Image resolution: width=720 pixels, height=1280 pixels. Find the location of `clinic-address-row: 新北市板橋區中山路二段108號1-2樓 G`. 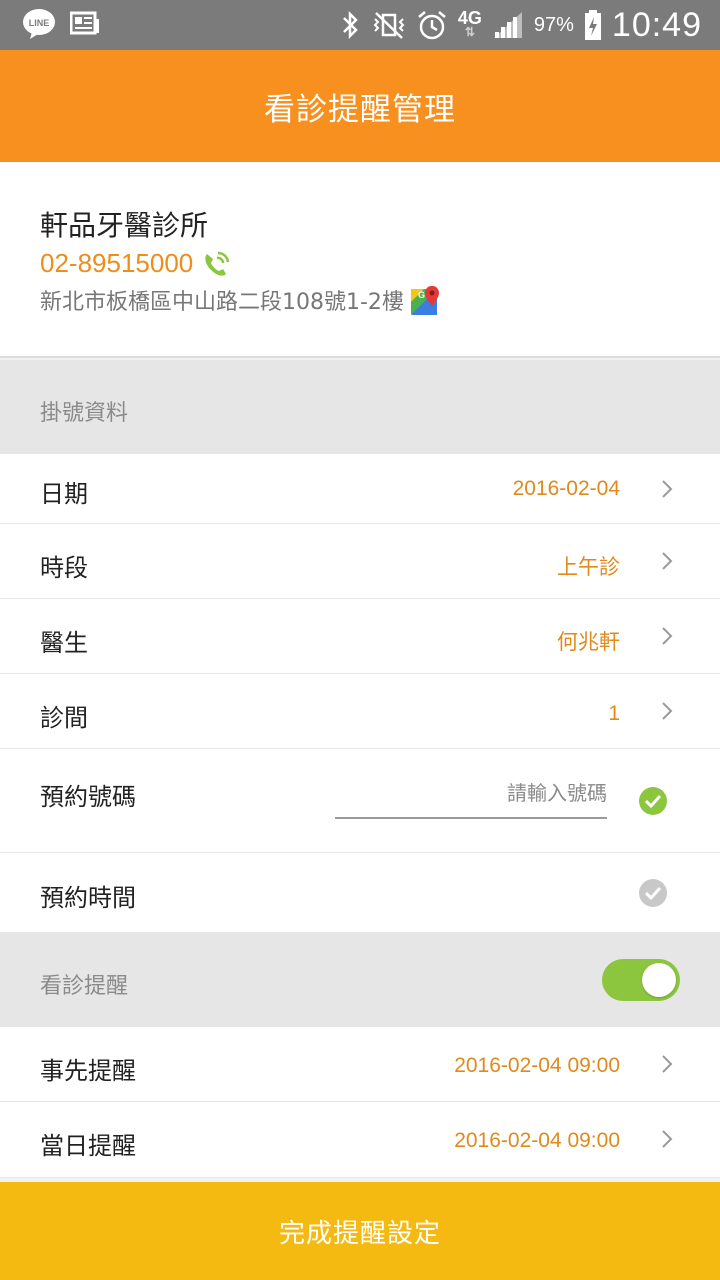

clinic-address-row: 新北市板橋區中山路二段108號1-2樓 G is located at coordinates (241, 300).